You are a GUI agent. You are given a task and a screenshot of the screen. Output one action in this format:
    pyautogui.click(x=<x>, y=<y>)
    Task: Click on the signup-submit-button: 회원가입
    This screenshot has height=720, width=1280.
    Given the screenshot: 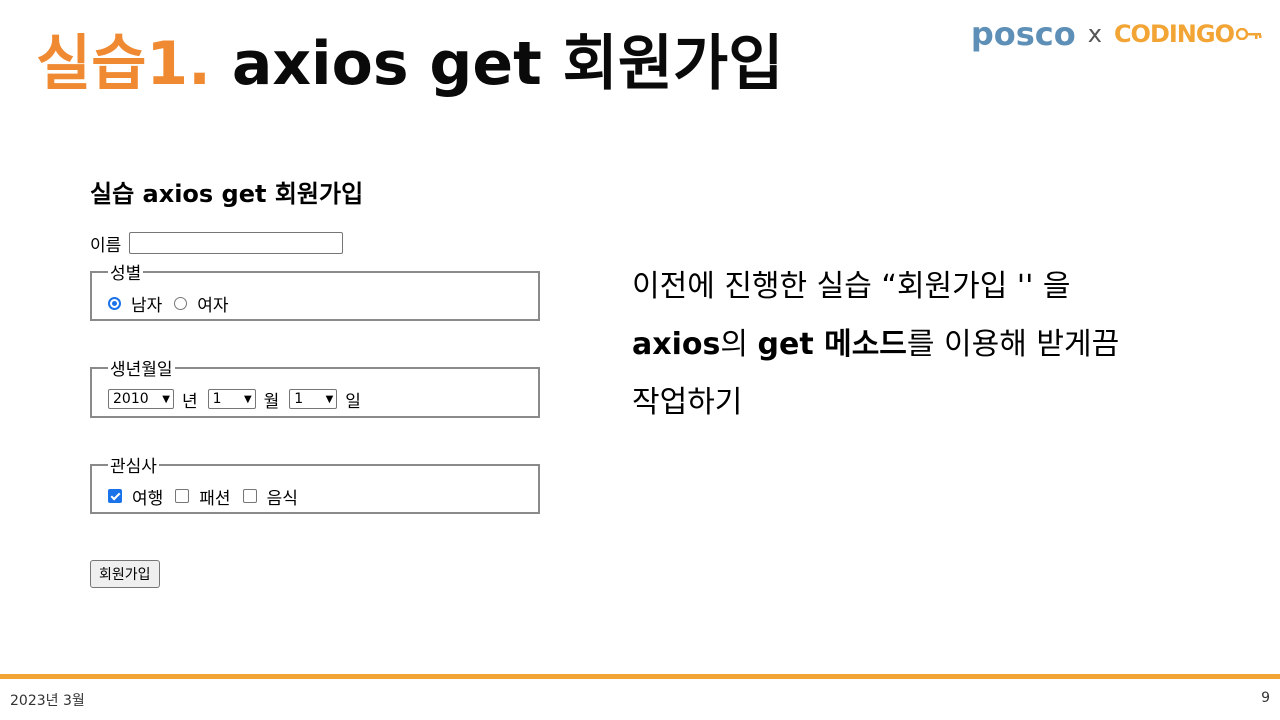 What is the action you would take?
    pyautogui.click(x=125, y=574)
    